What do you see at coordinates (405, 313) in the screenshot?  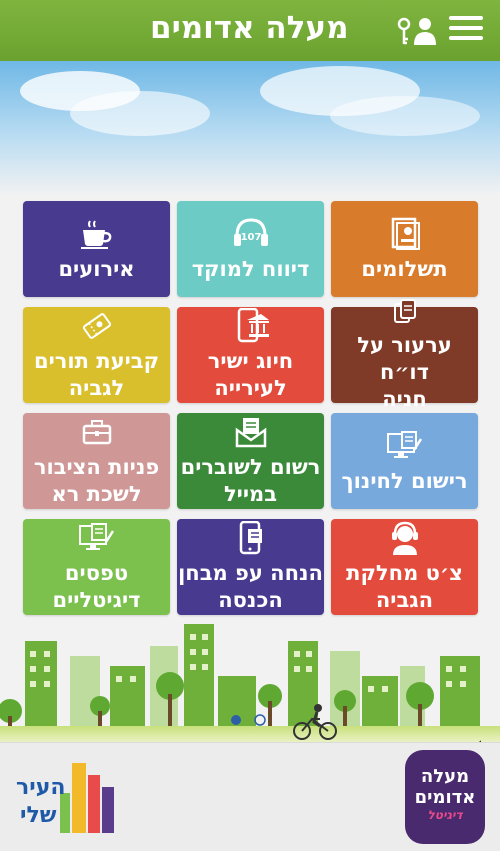 I see `clipboard-copy-icon` at bounding box center [405, 313].